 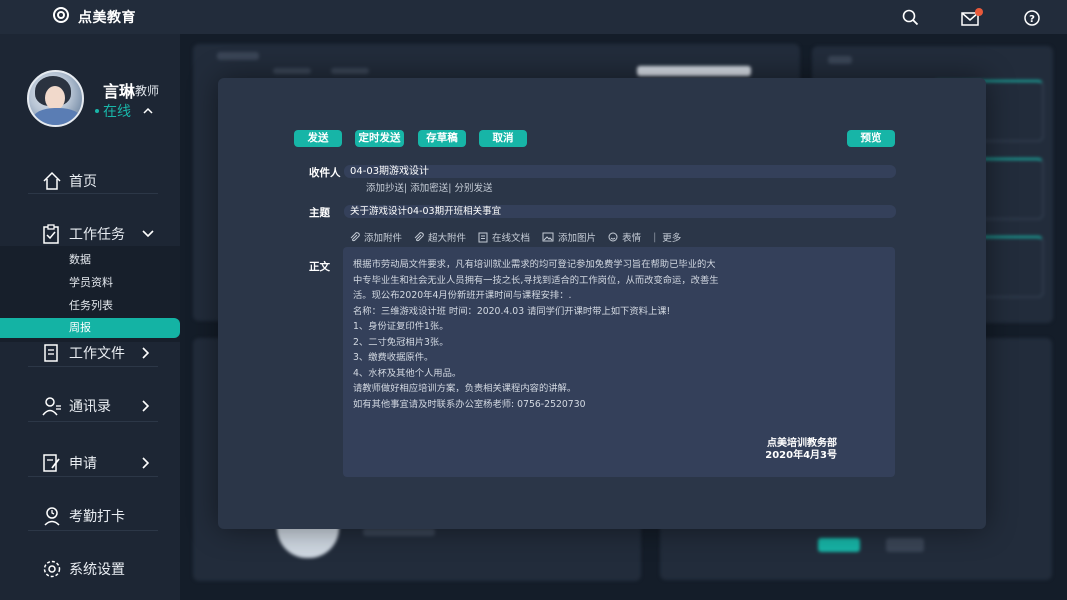 I want to click on body-line: 中专毕业生和社会无业人员拥有一技之长,寻找到适合的工作岗位，从而改变命运，改善生, so click(x=536, y=280).